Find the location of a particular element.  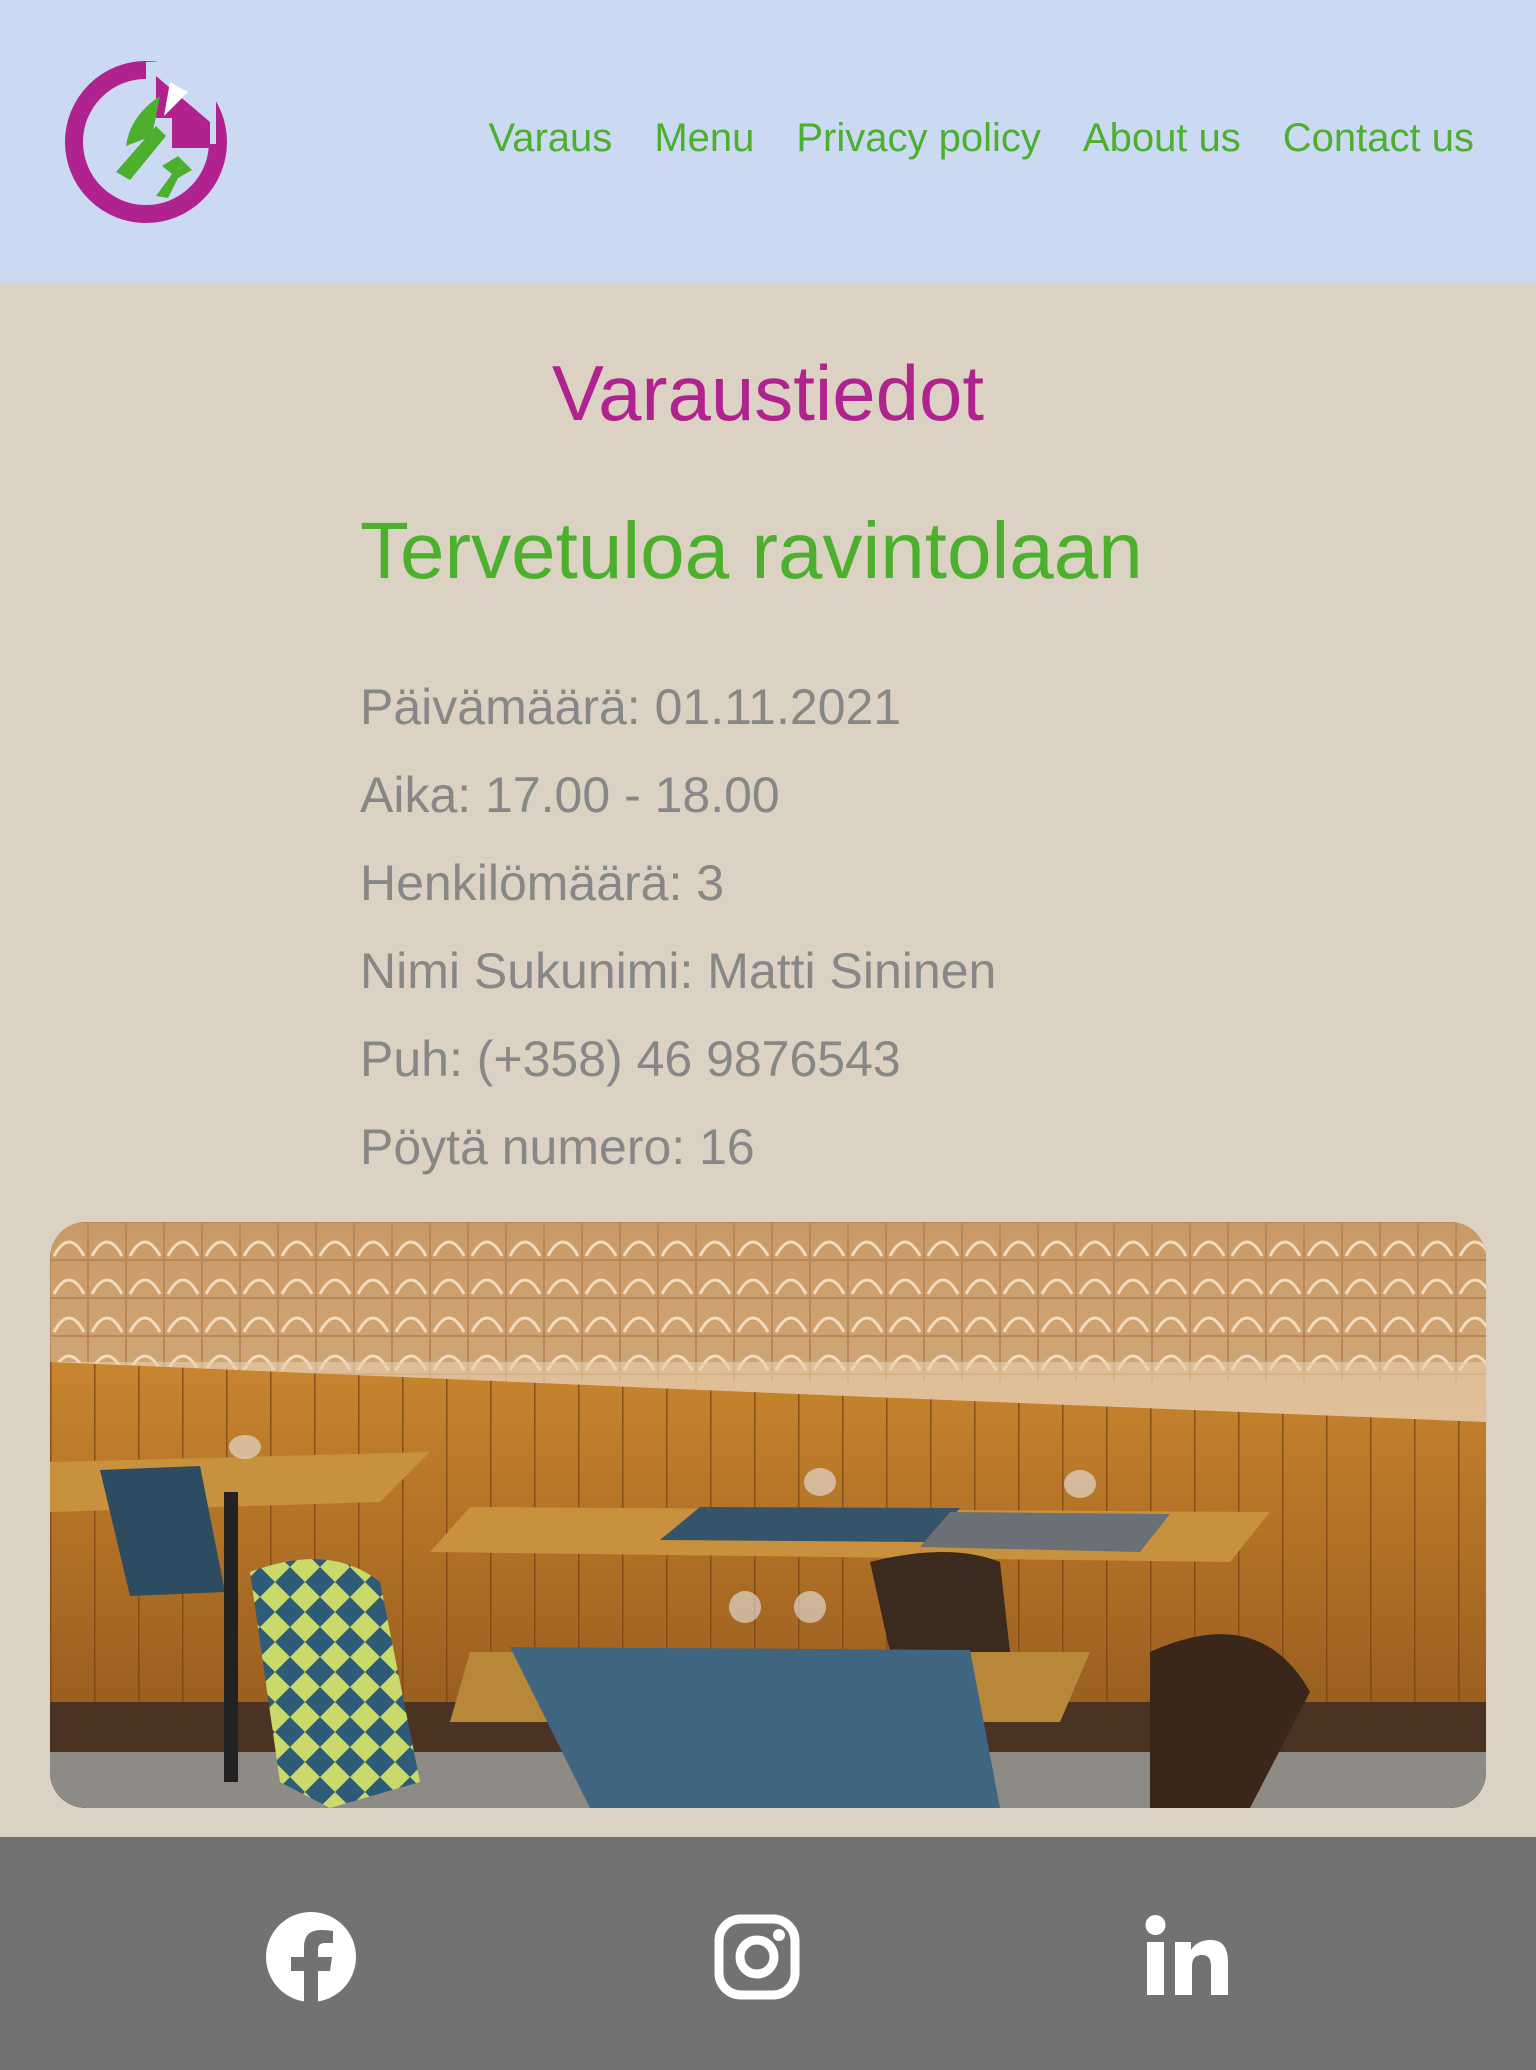

nav-contact-us: Contact us is located at coordinates (1378, 138).